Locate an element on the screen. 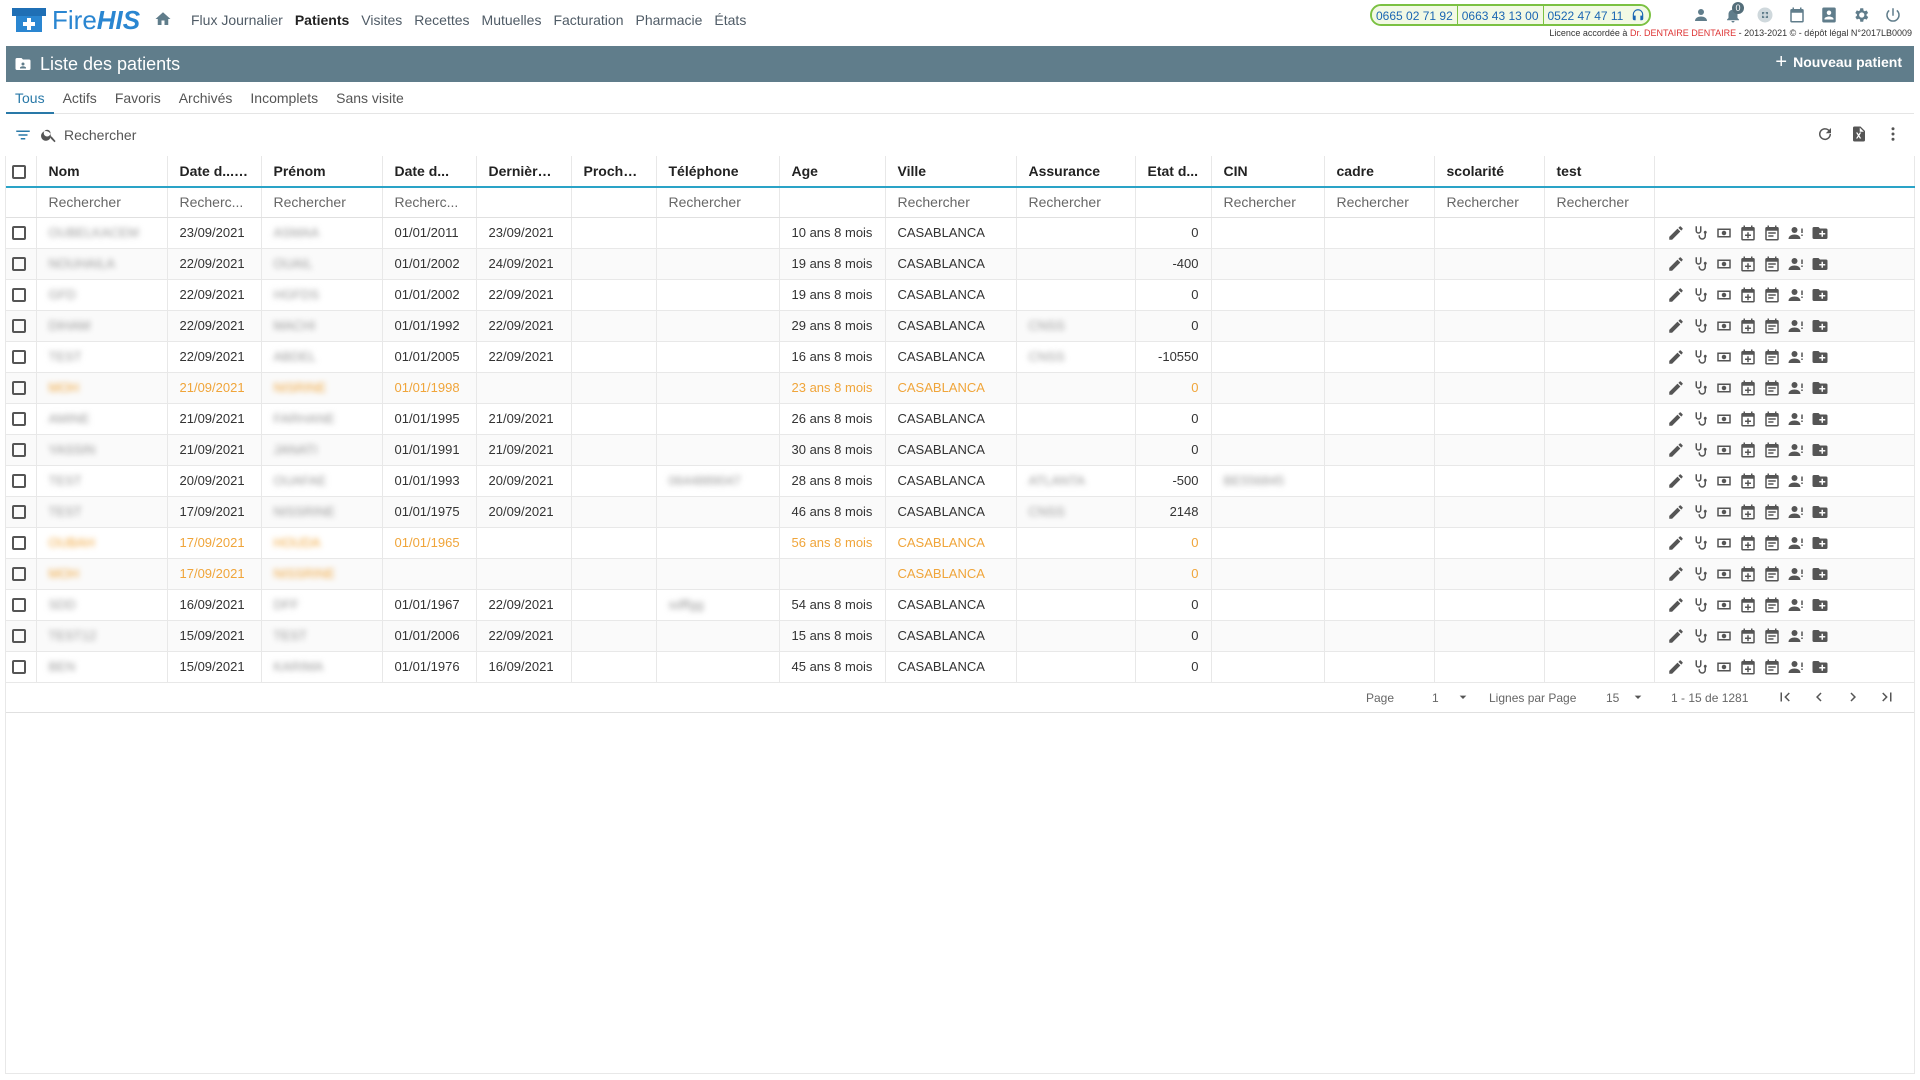 This screenshot has width=1920, height=1080. select-all-checkbox is located at coordinates (19, 172).